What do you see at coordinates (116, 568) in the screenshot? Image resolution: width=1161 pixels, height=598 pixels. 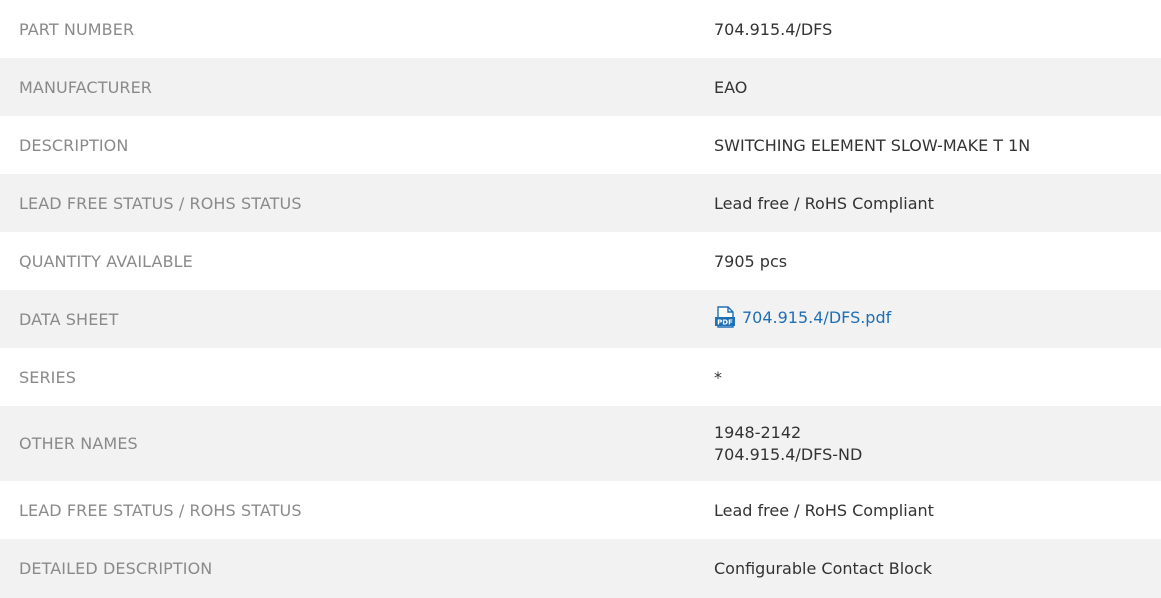 I see `spec-label: DETAILED DESCRIPTION` at bounding box center [116, 568].